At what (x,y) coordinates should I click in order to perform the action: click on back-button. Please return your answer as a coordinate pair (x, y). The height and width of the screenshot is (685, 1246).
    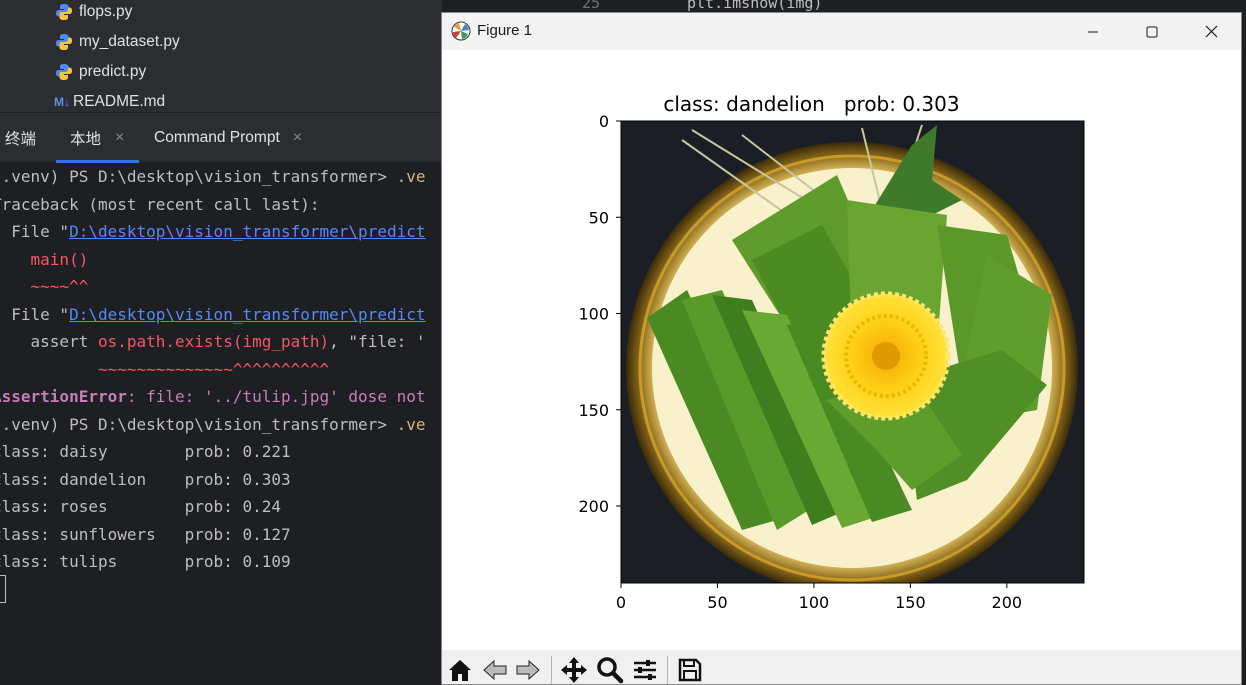
    Looking at the image, I should click on (495, 669).